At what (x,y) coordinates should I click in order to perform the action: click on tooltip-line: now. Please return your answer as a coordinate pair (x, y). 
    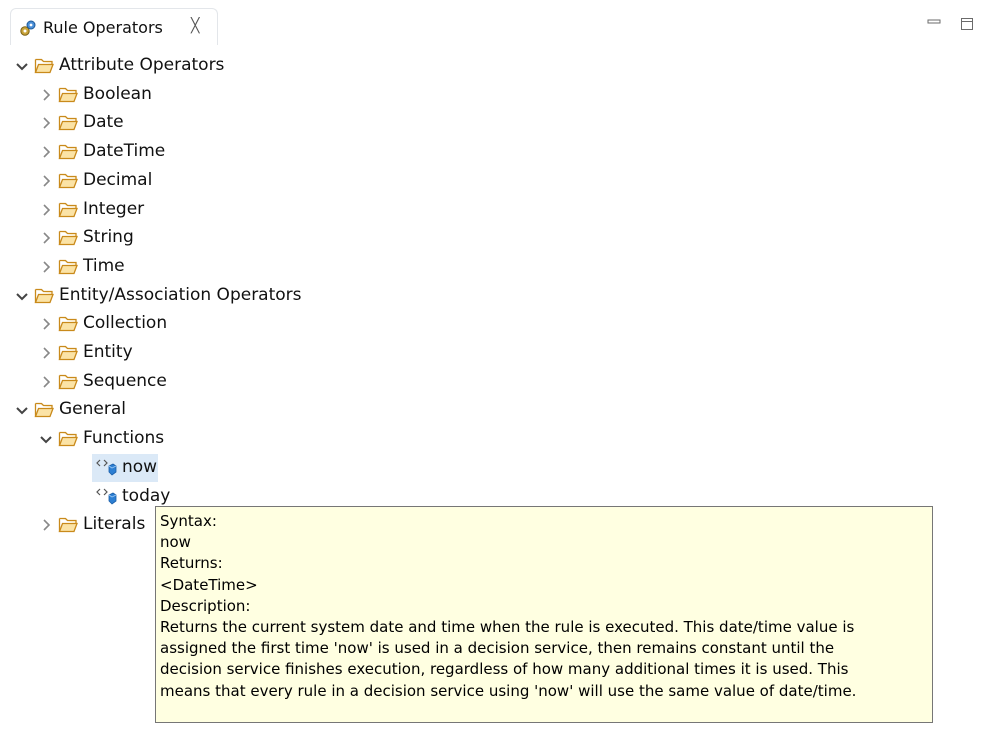
    Looking at the image, I should click on (175, 542).